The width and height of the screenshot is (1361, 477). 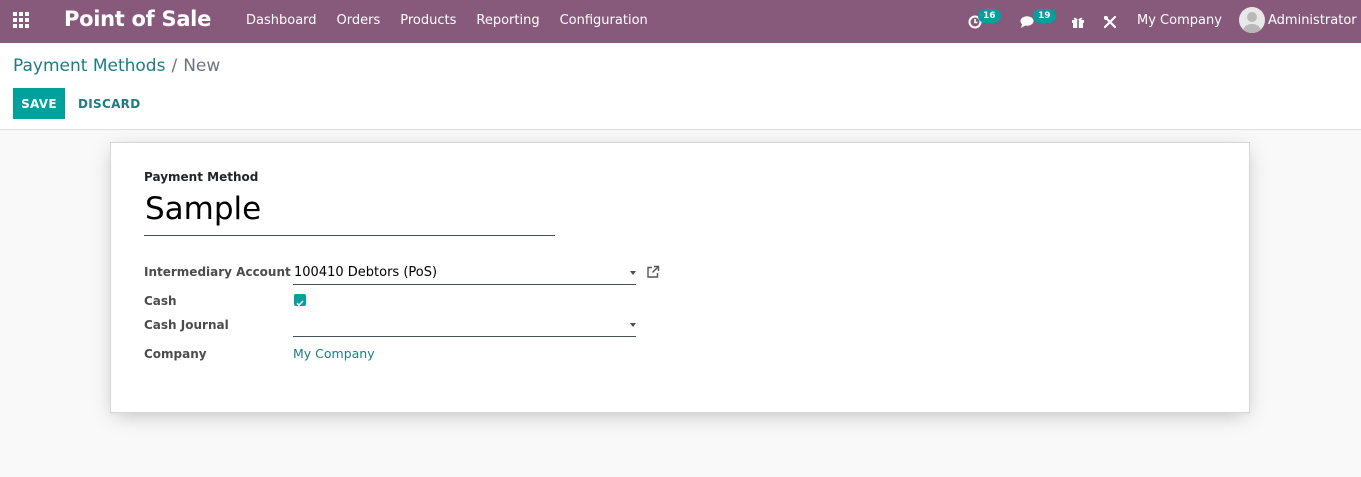 What do you see at coordinates (175, 354) in the screenshot?
I see `company-label: Company` at bounding box center [175, 354].